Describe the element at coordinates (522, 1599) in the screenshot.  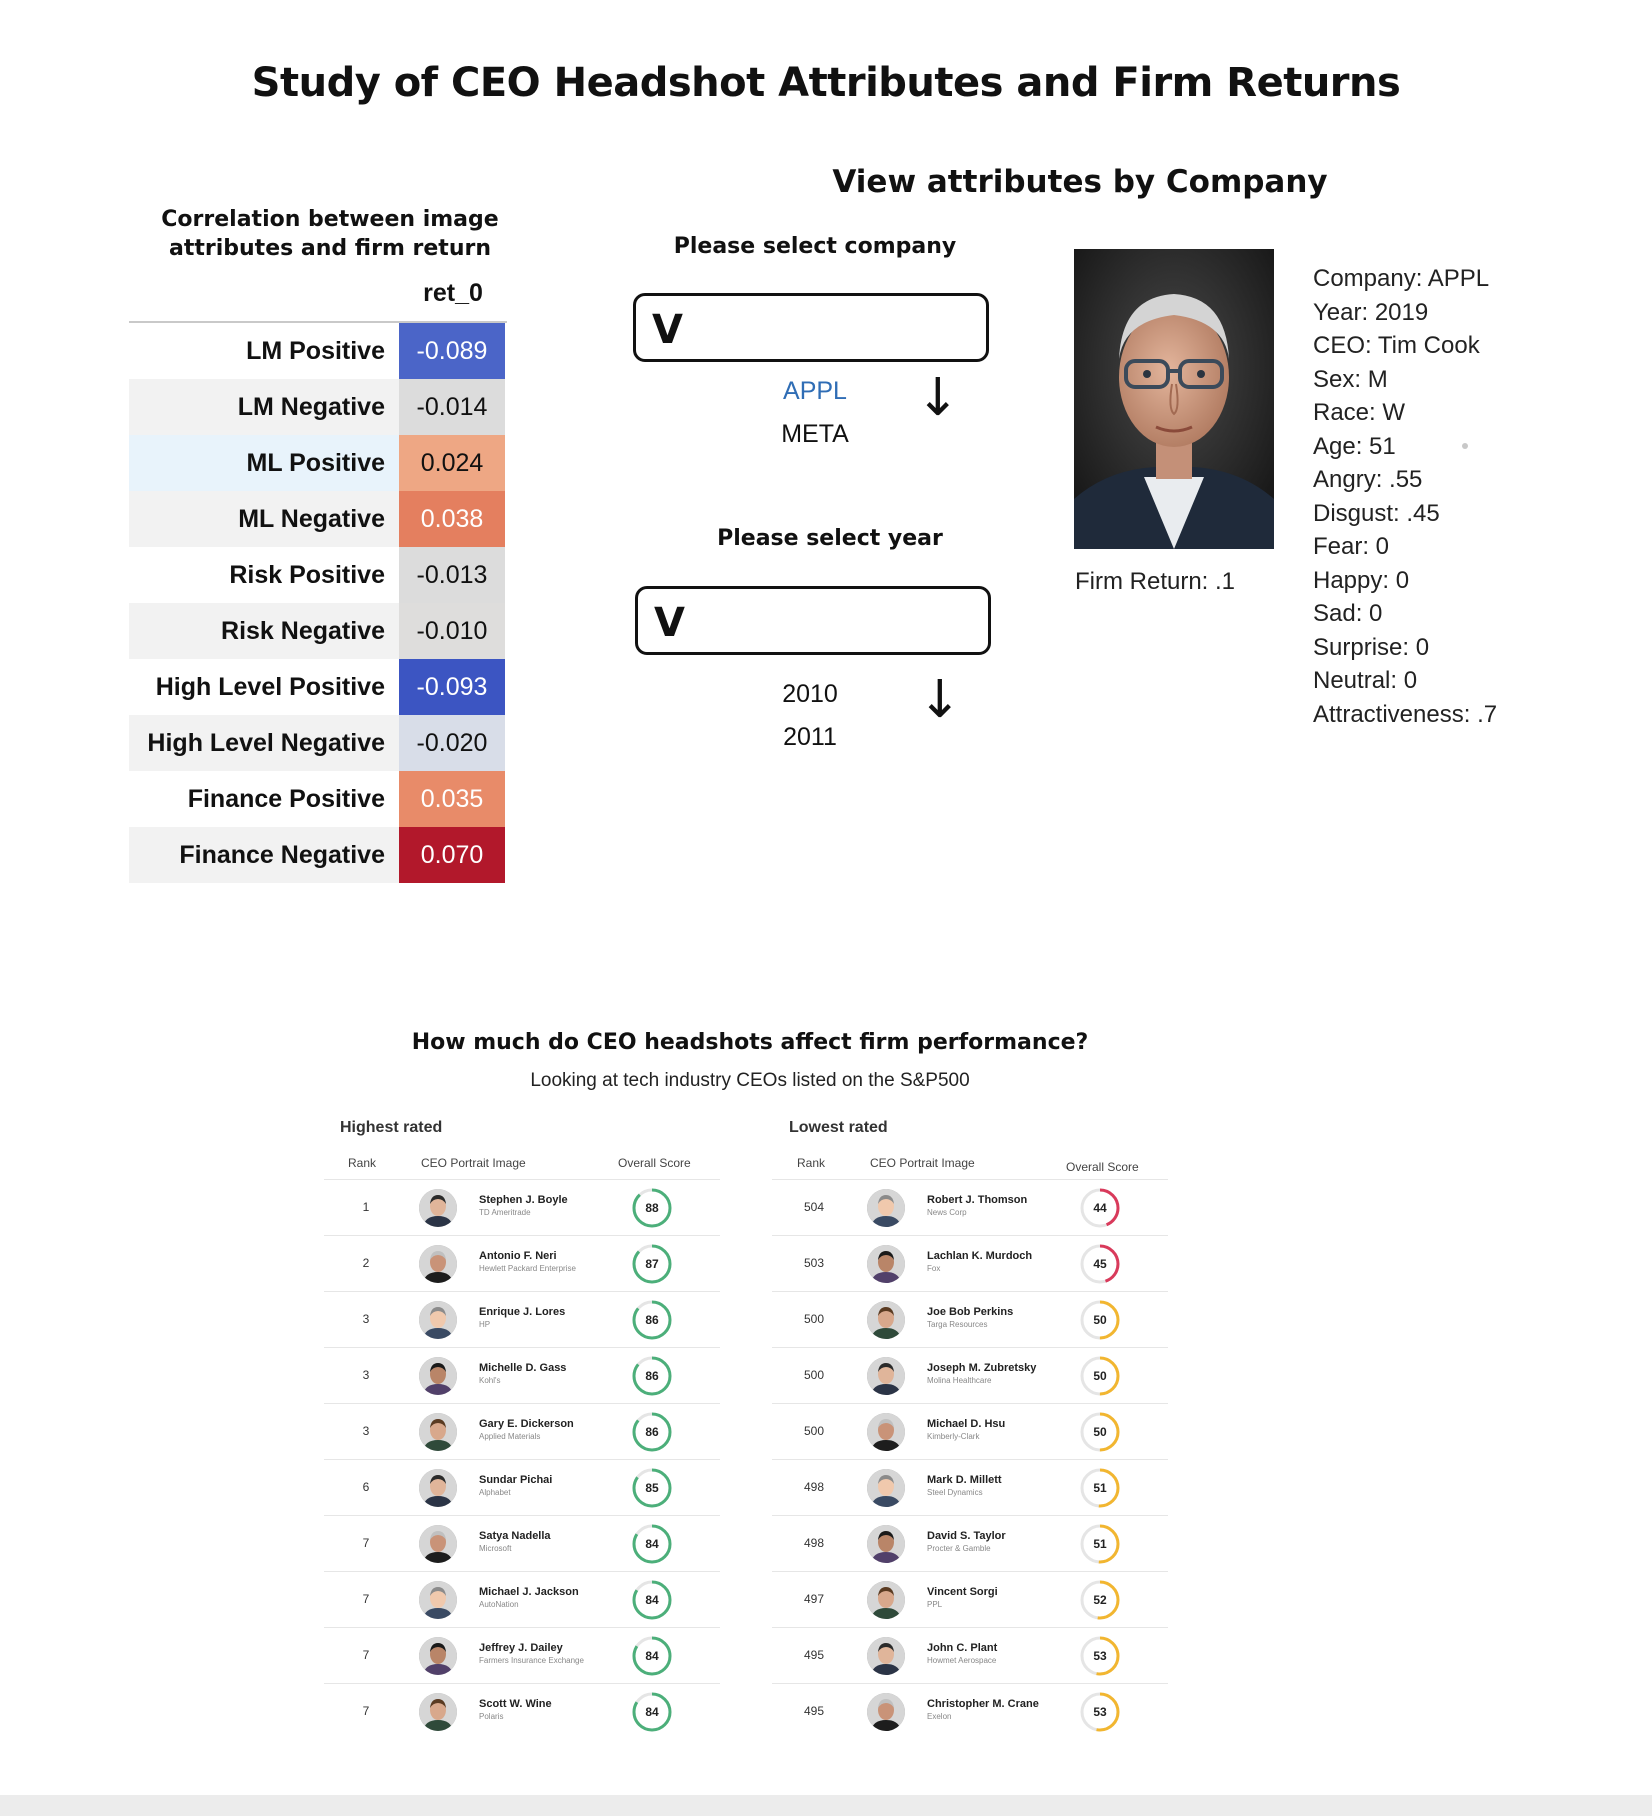
I see `ranking-row: 7 Michael J. Jackson AutoNation 84` at that location.